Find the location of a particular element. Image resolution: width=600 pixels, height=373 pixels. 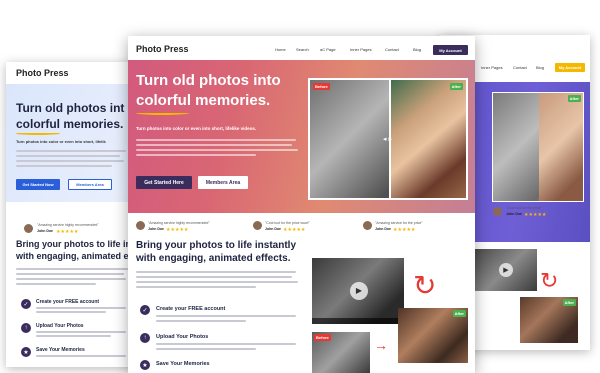

feature-1-icon: ✓ is located at coordinates (145, 310).